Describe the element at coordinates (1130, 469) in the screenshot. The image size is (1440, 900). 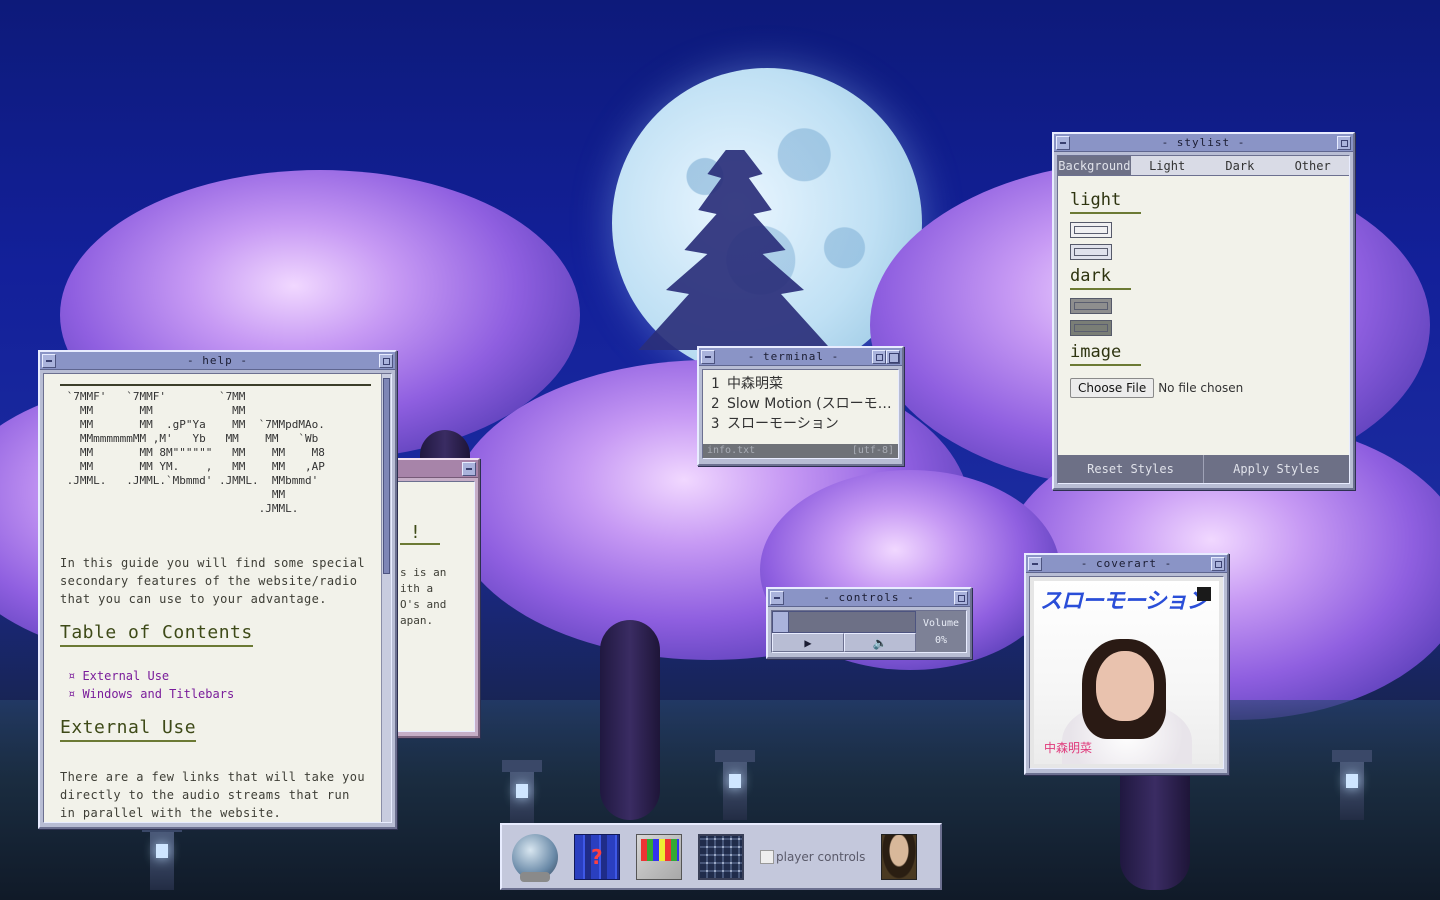
I see `reset-styles-button: Reset Styles` at that location.